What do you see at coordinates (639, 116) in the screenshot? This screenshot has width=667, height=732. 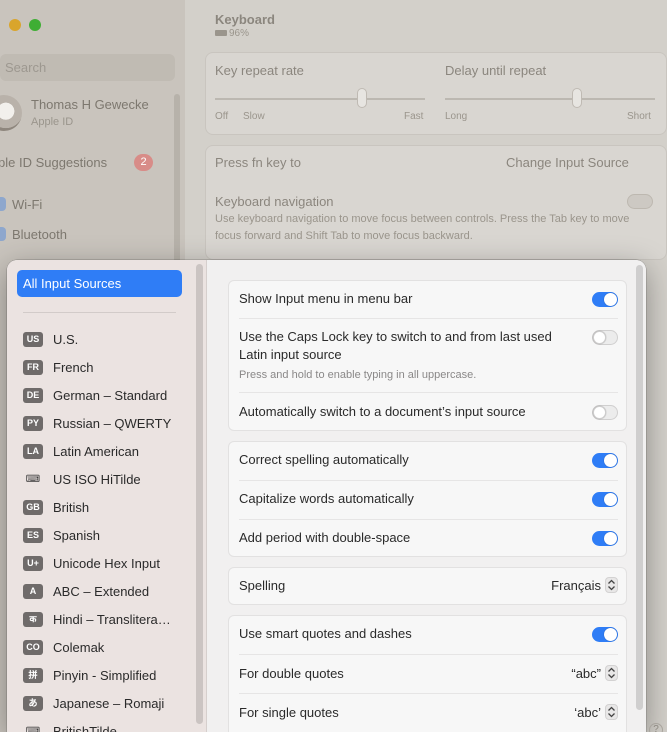 I see `delay-repeat-max-label: Short` at bounding box center [639, 116].